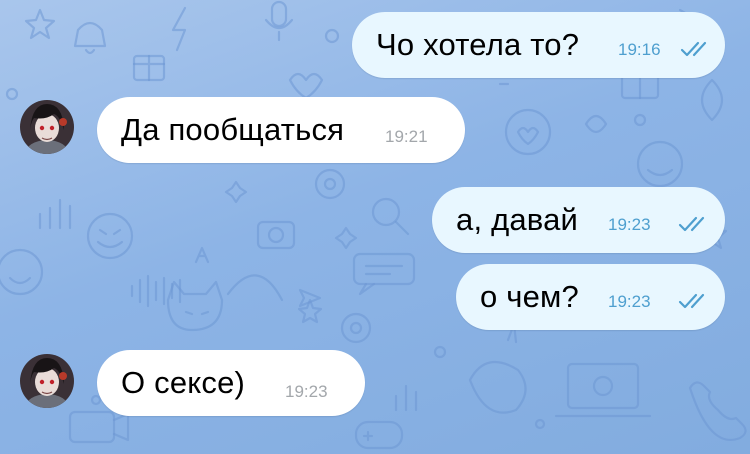 The image size is (750, 454). I want to click on message-text: Да пообщаться, so click(233, 129).